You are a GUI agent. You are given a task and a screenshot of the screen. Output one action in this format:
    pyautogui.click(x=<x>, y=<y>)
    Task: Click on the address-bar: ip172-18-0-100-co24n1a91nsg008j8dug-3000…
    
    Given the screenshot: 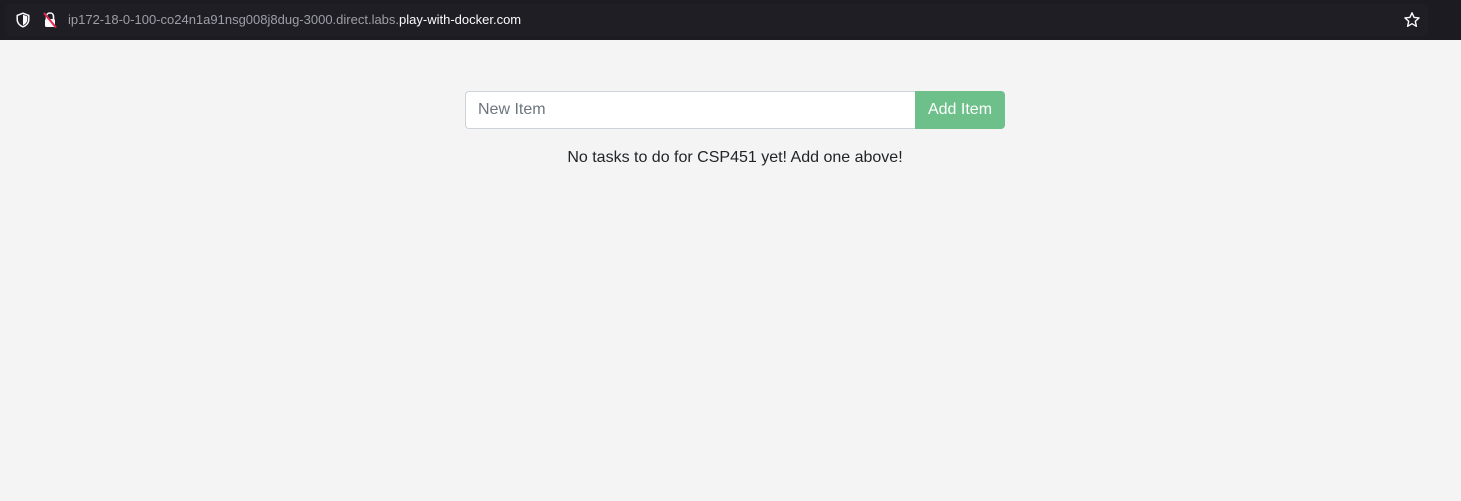 What is the action you would take?
    pyautogui.click(x=717, y=20)
    